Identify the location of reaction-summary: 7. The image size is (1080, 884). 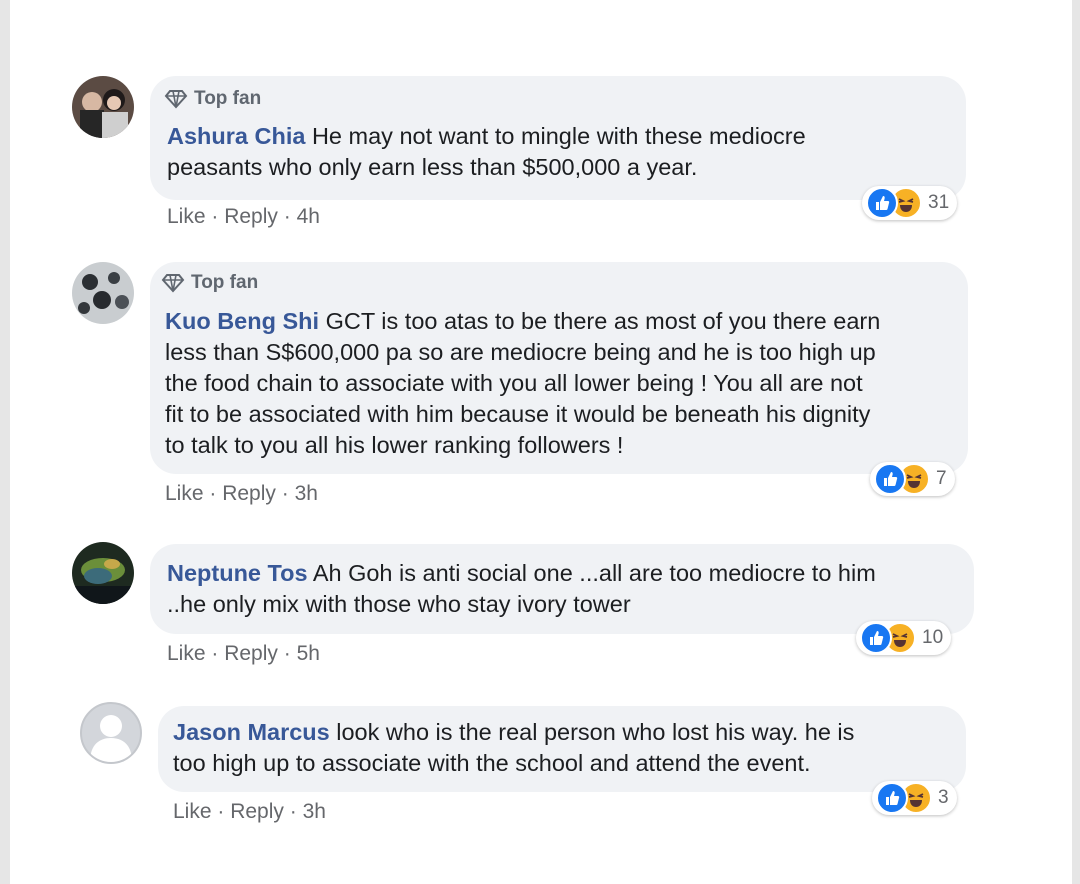
(912, 479).